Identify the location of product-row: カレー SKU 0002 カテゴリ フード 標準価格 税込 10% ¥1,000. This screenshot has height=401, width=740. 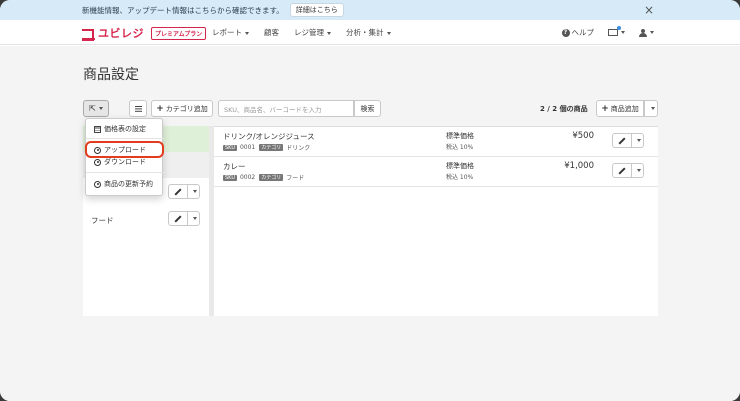
(436, 172).